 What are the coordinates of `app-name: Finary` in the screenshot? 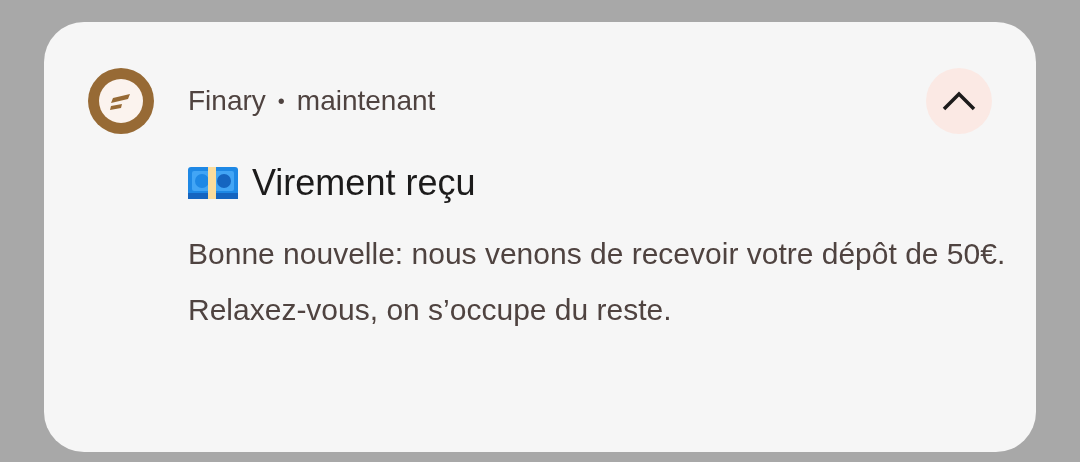 It's located at (227, 101).